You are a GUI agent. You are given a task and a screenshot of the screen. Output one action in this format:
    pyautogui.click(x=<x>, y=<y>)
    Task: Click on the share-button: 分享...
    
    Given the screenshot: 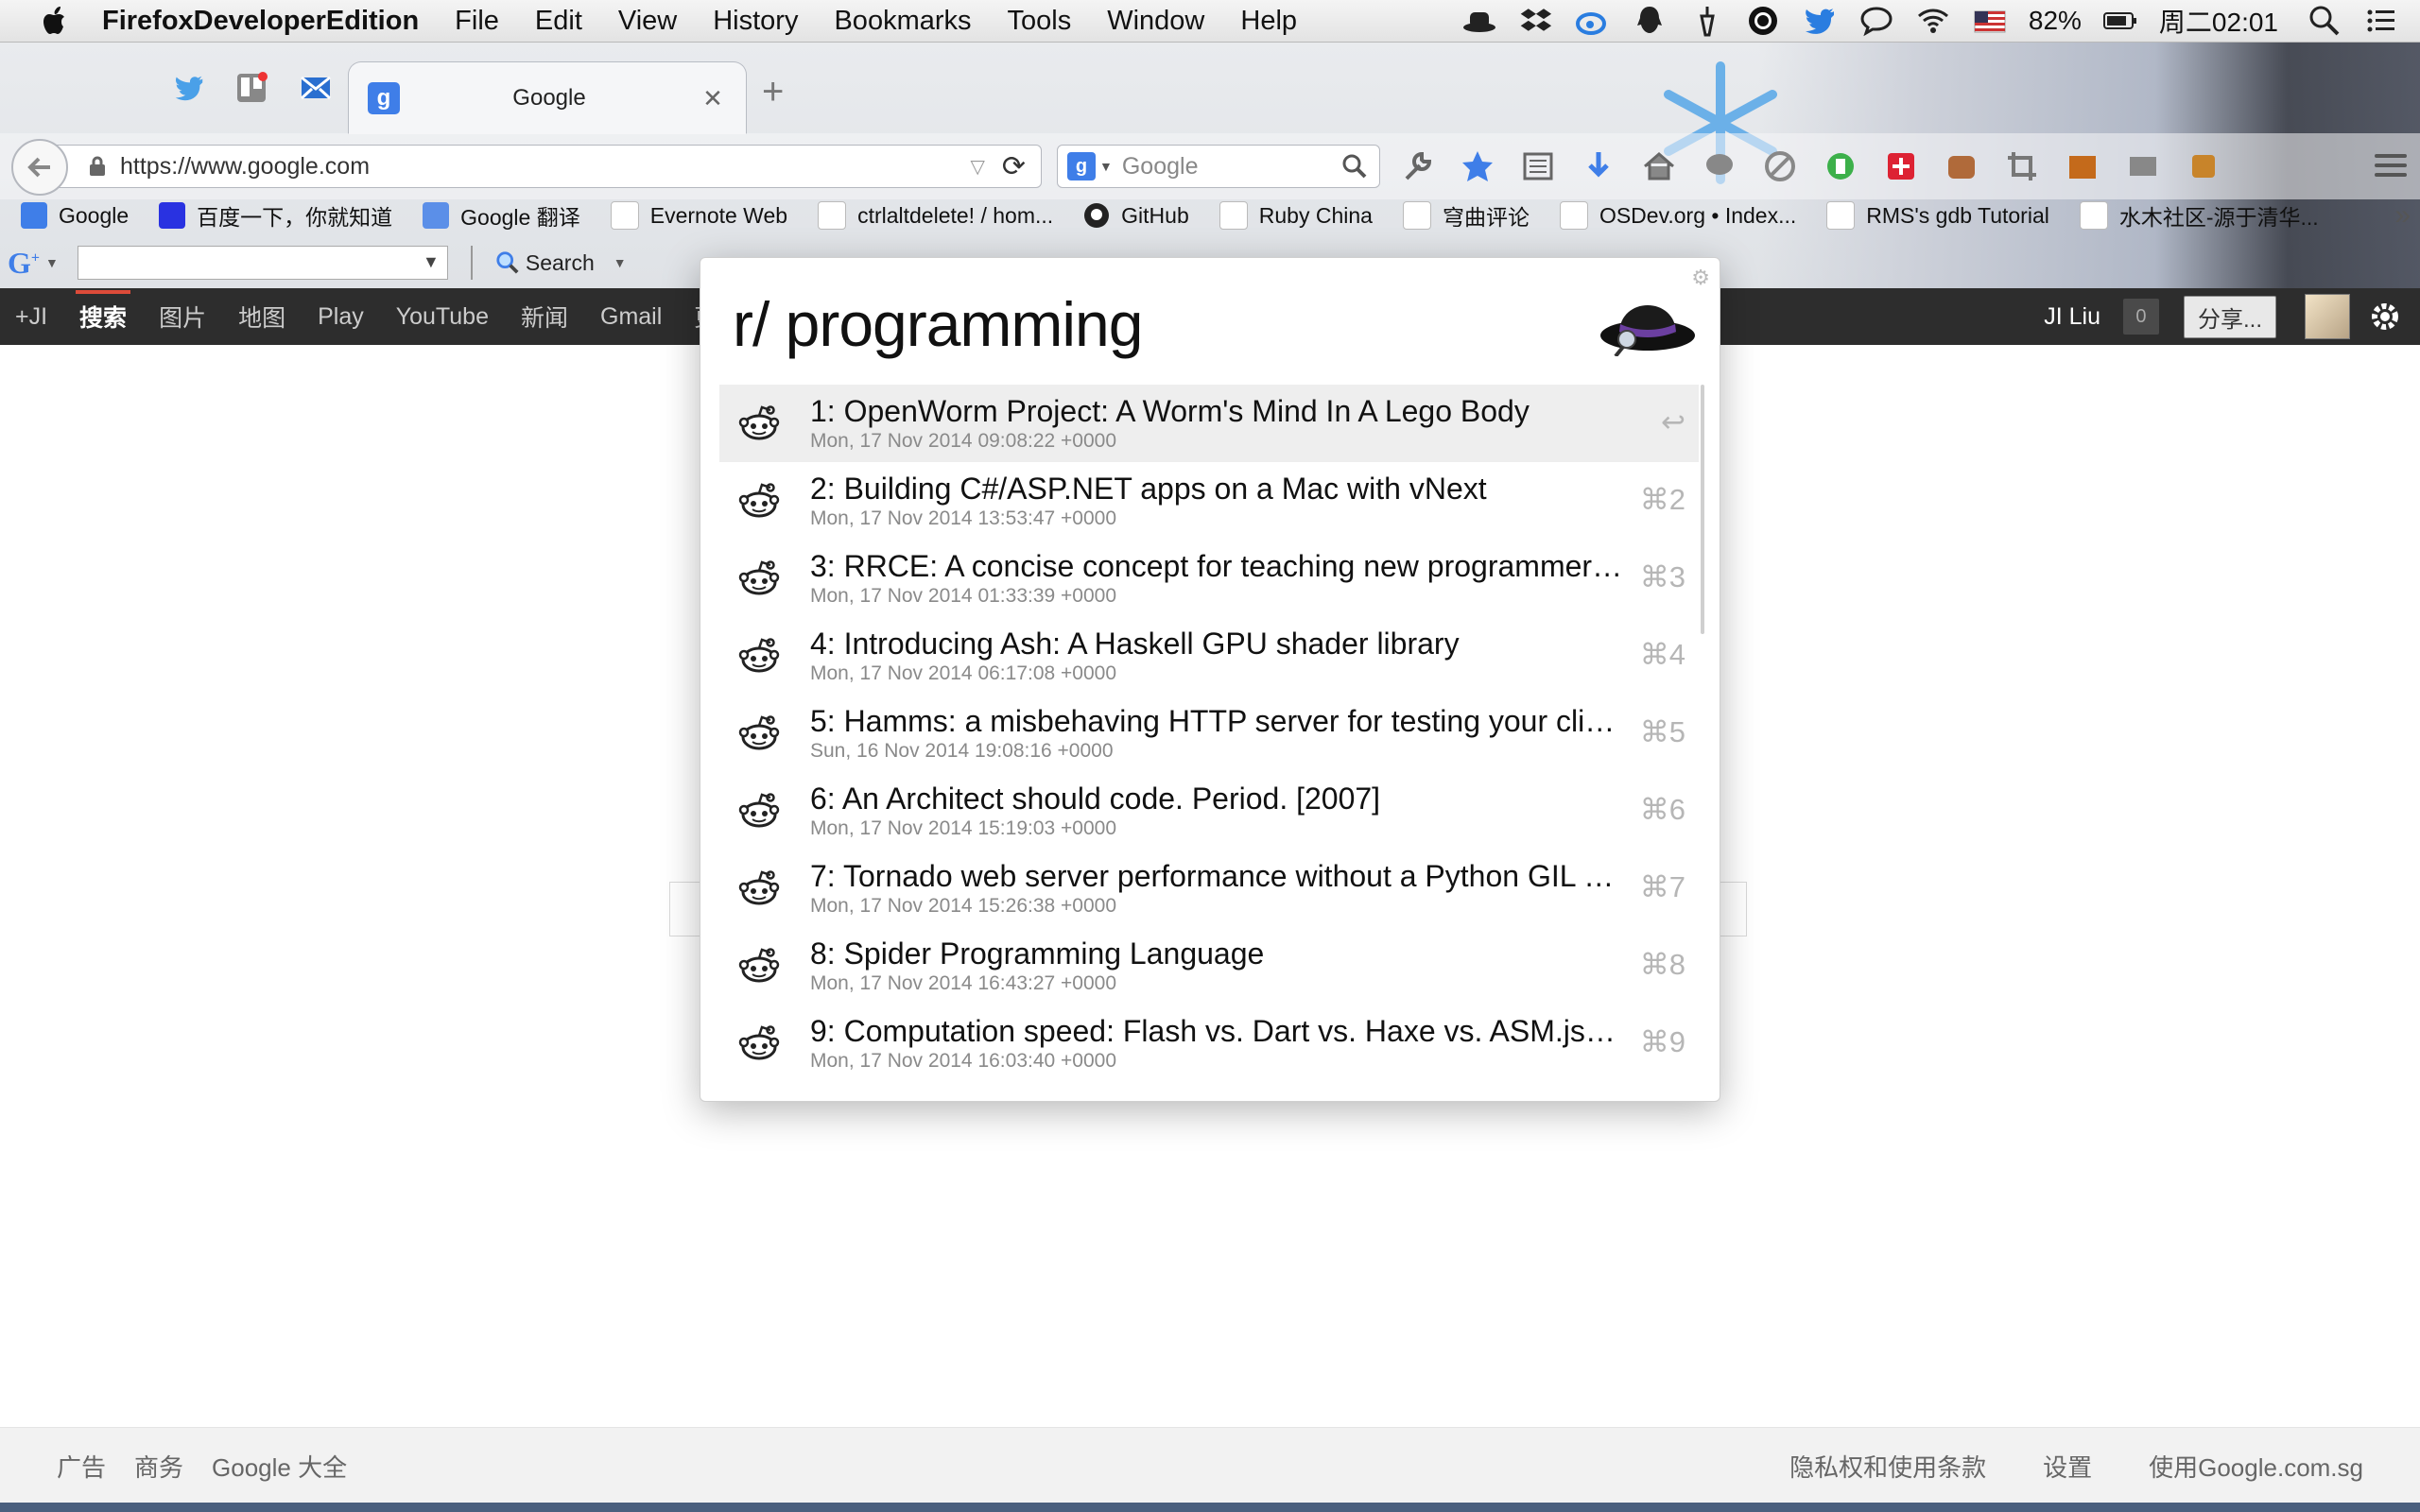 What is the action you would take?
    pyautogui.click(x=2229, y=316)
    